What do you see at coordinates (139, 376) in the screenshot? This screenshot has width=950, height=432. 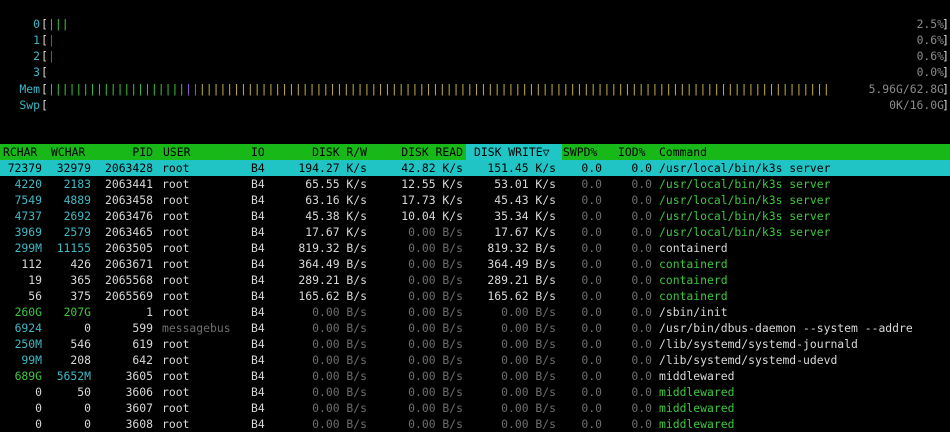 I see `cell-pid: 3605` at bounding box center [139, 376].